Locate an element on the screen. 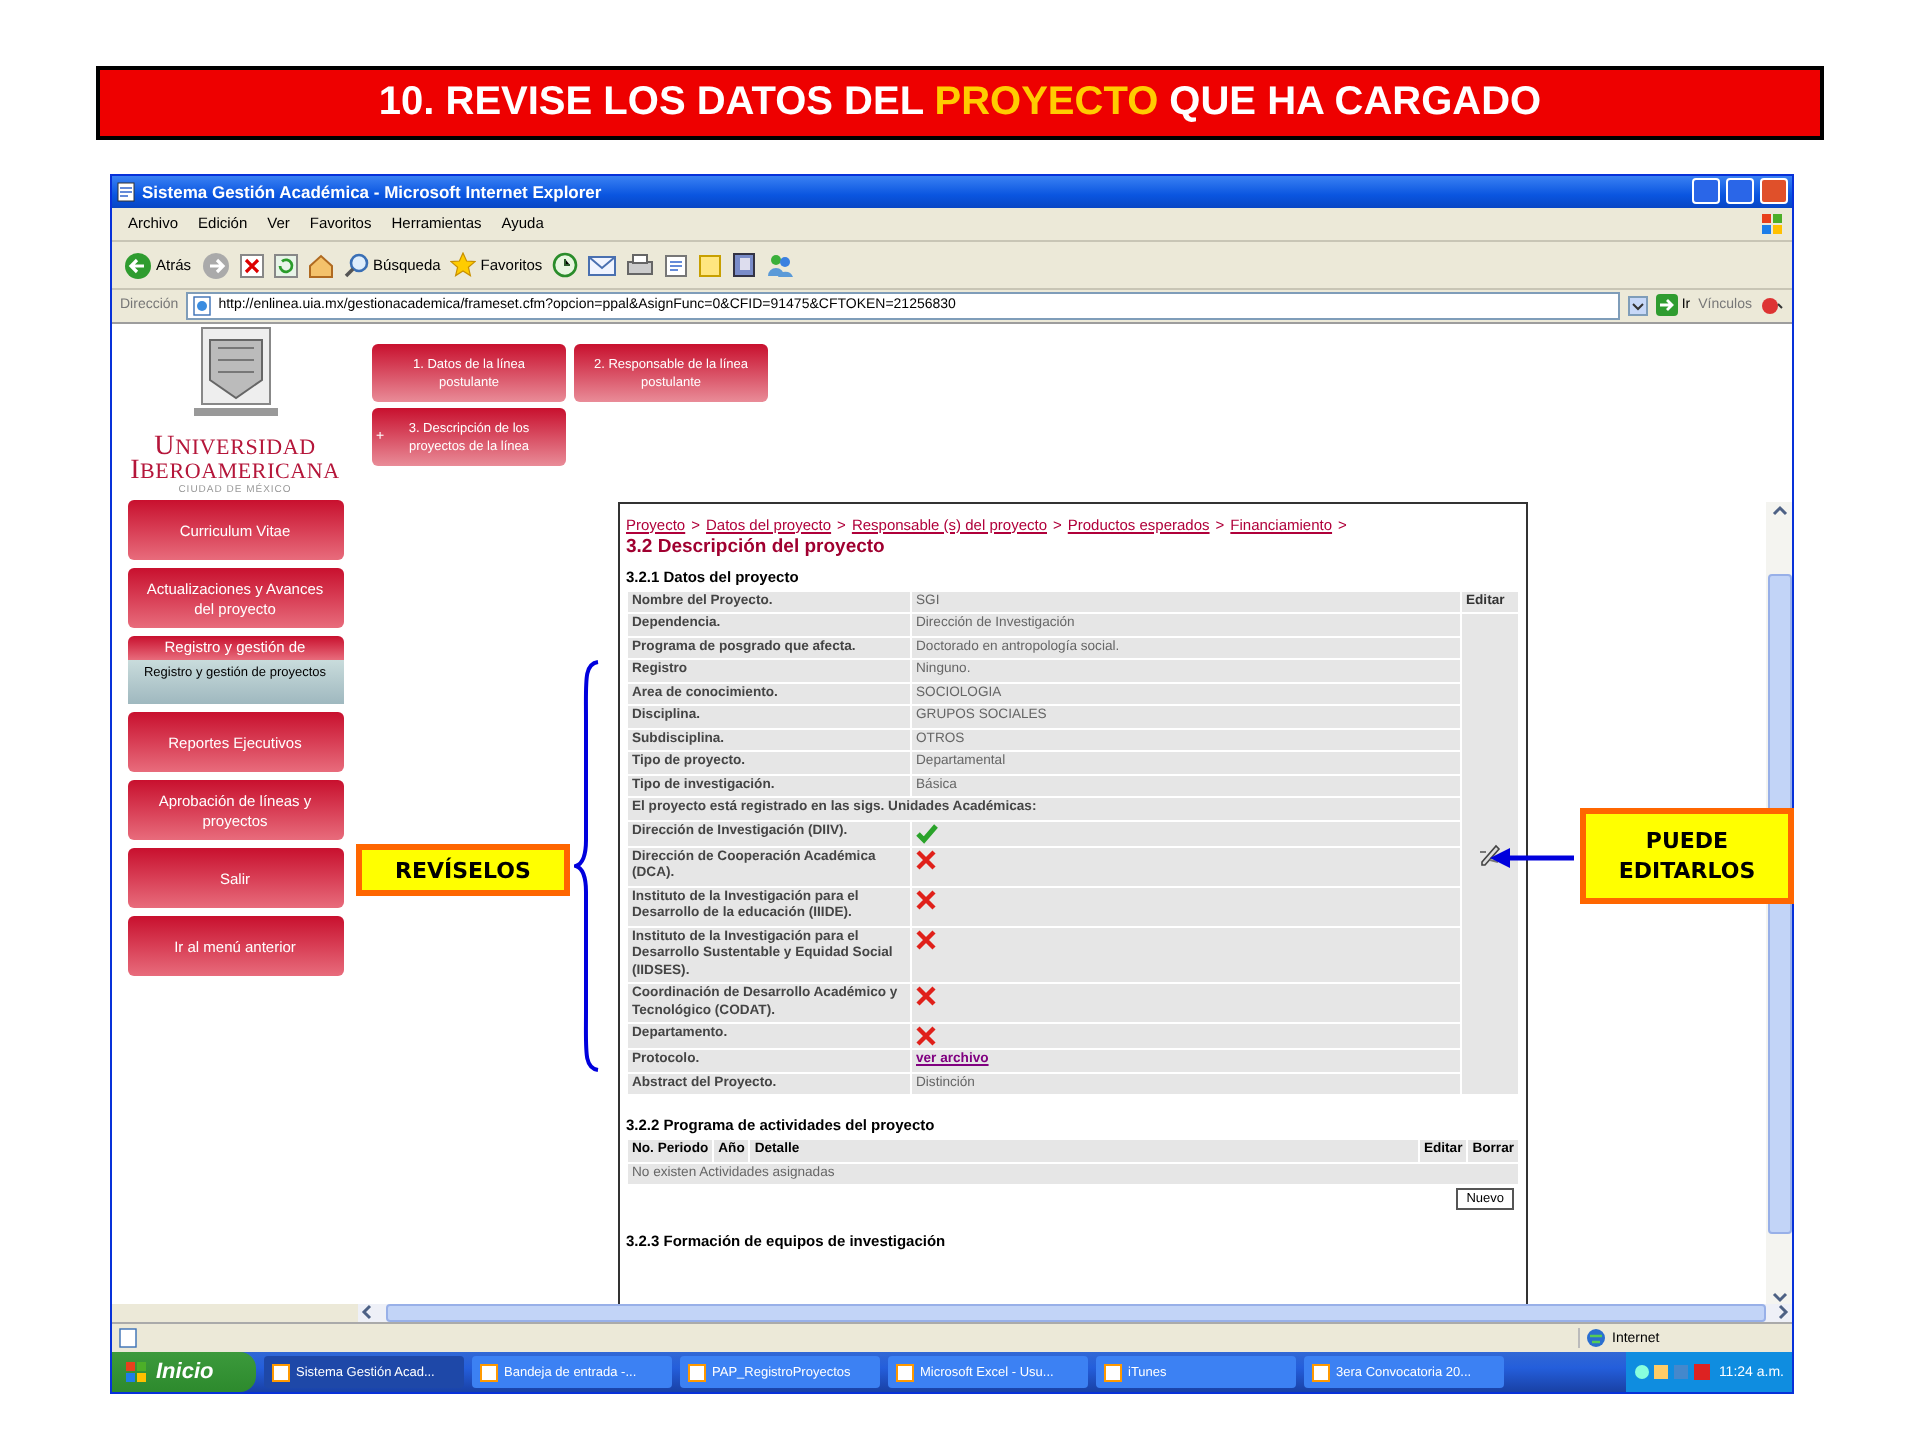  maximize-button is located at coordinates (1740, 191).